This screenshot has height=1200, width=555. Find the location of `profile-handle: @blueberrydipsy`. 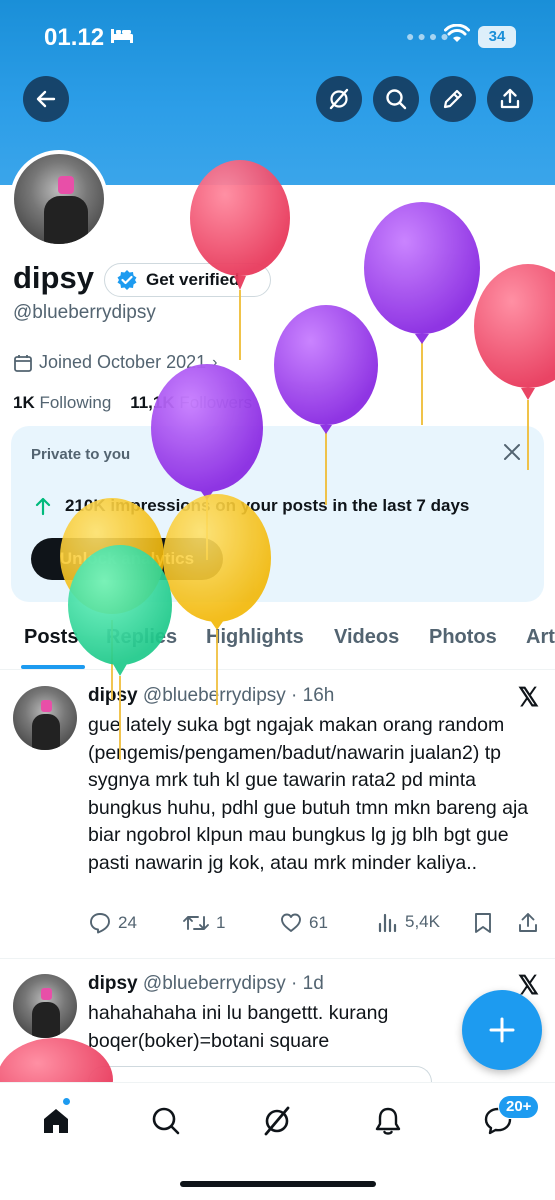

profile-handle: @blueberrydipsy is located at coordinates (84, 312).